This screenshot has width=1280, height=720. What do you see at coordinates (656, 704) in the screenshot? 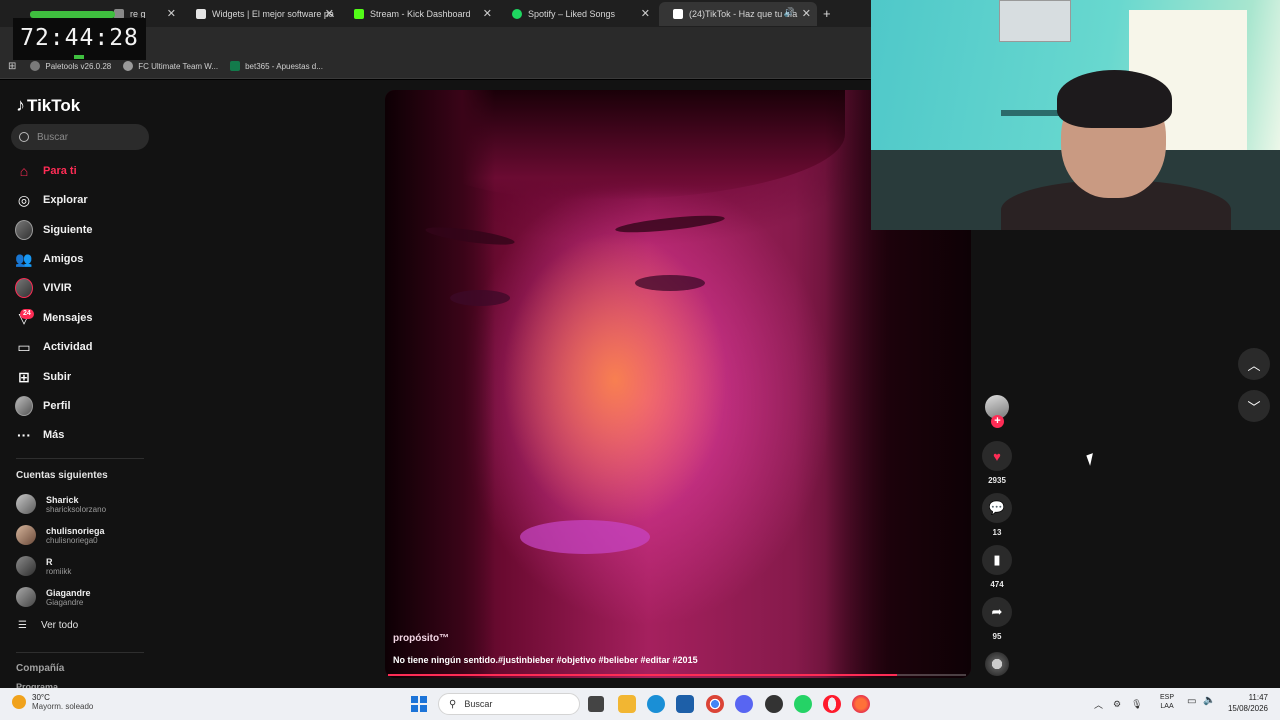
I see `edge-icon` at bounding box center [656, 704].